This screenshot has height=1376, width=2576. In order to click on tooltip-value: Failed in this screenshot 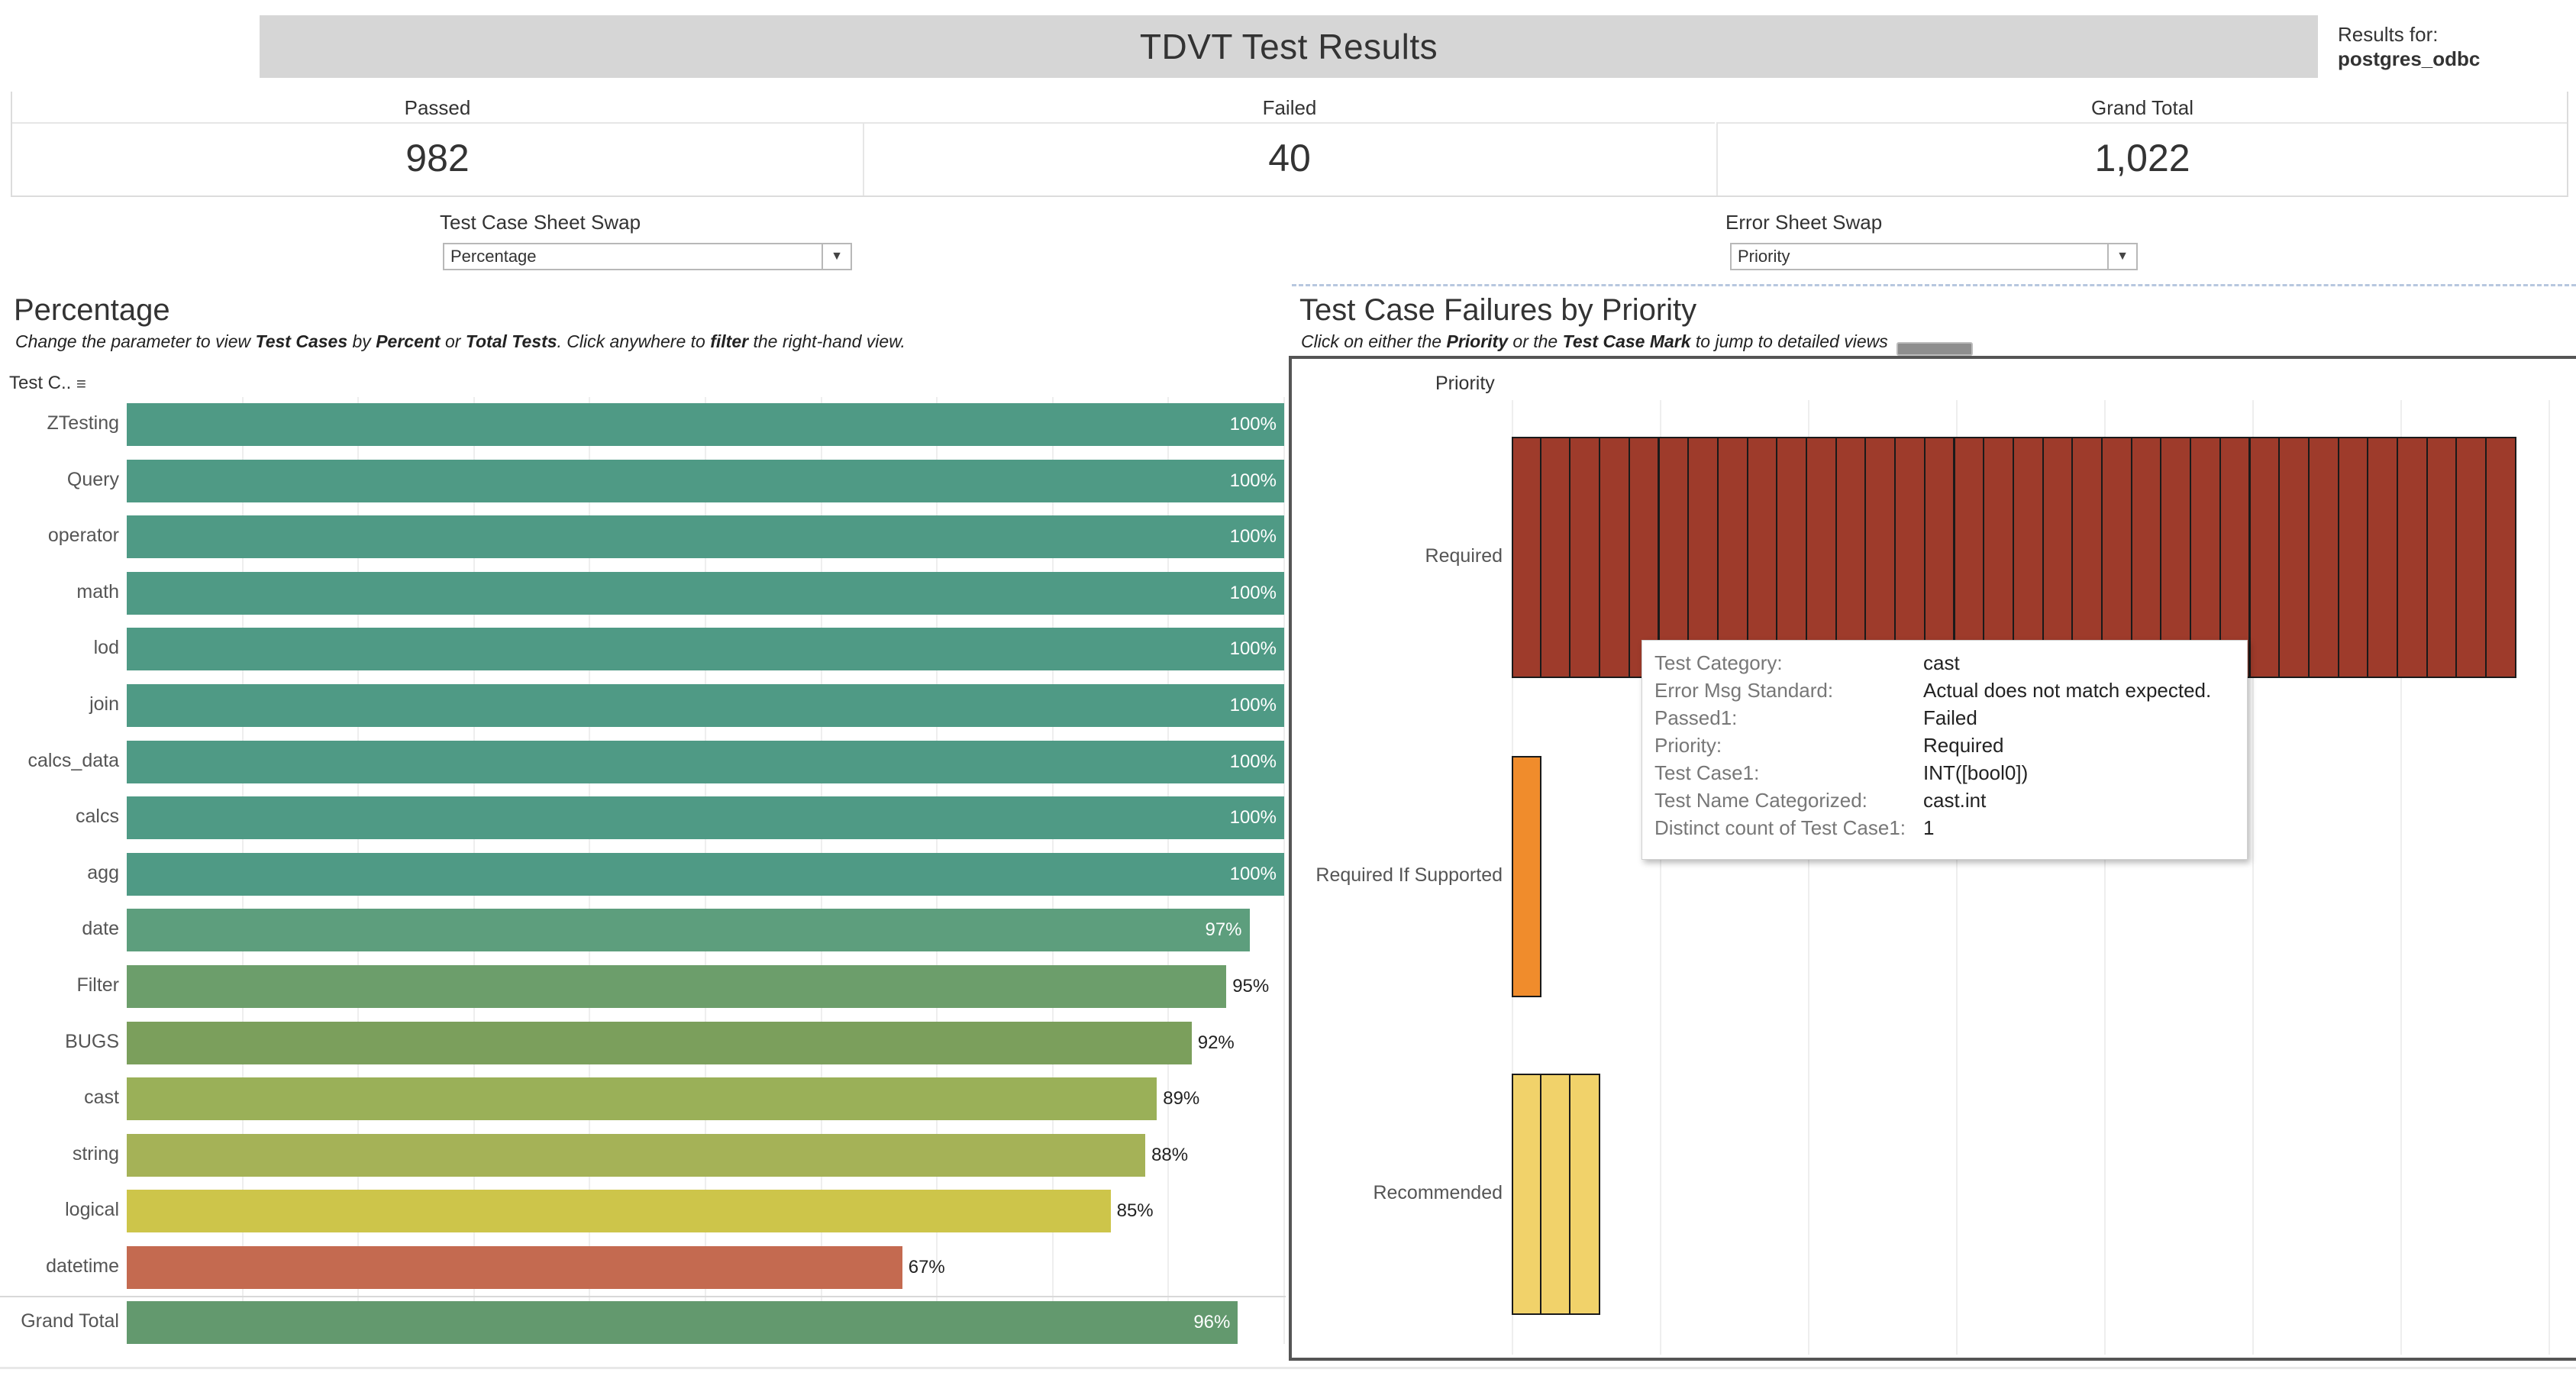, I will do `click(1950, 717)`.